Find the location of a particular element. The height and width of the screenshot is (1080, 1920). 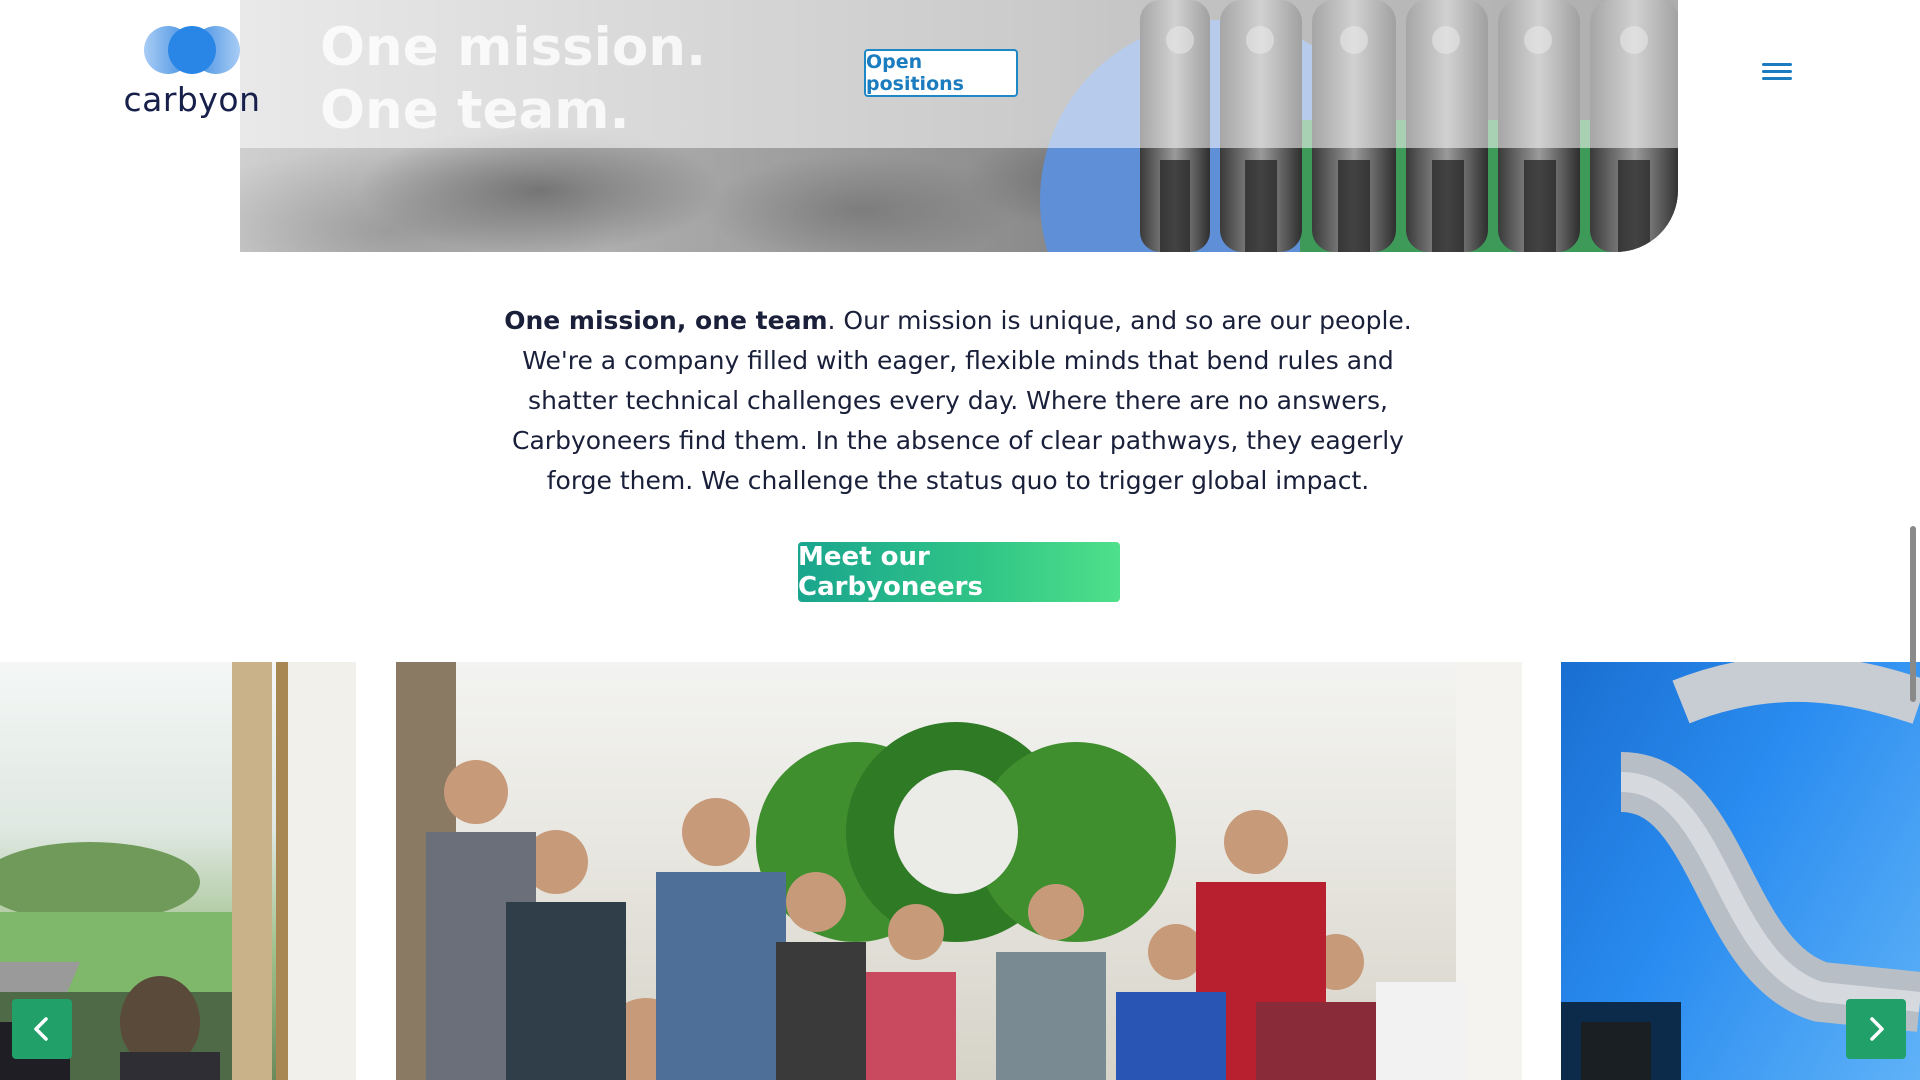

carousel-prev-button is located at coordinates (42, 1029).